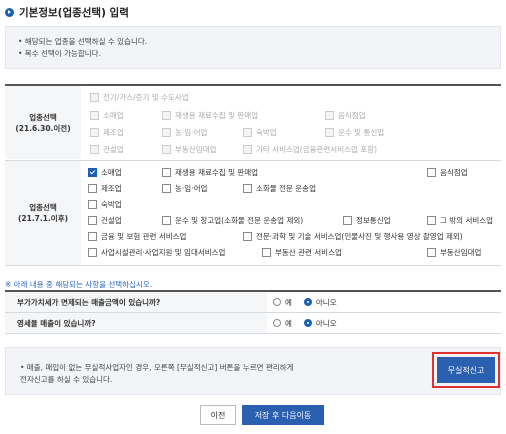 Image resolution: width=506 pixels, height=434 pixels. I want to click on old-item-checkbox: 소매업, so click(107, 115).